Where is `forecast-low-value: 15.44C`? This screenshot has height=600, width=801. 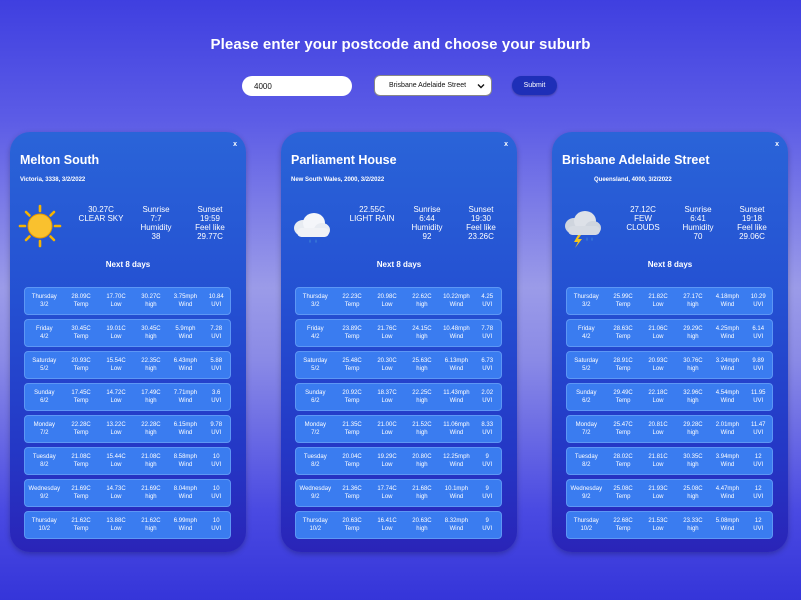
forecast-low-value: 15.44C is located at coordinates (116, 457).